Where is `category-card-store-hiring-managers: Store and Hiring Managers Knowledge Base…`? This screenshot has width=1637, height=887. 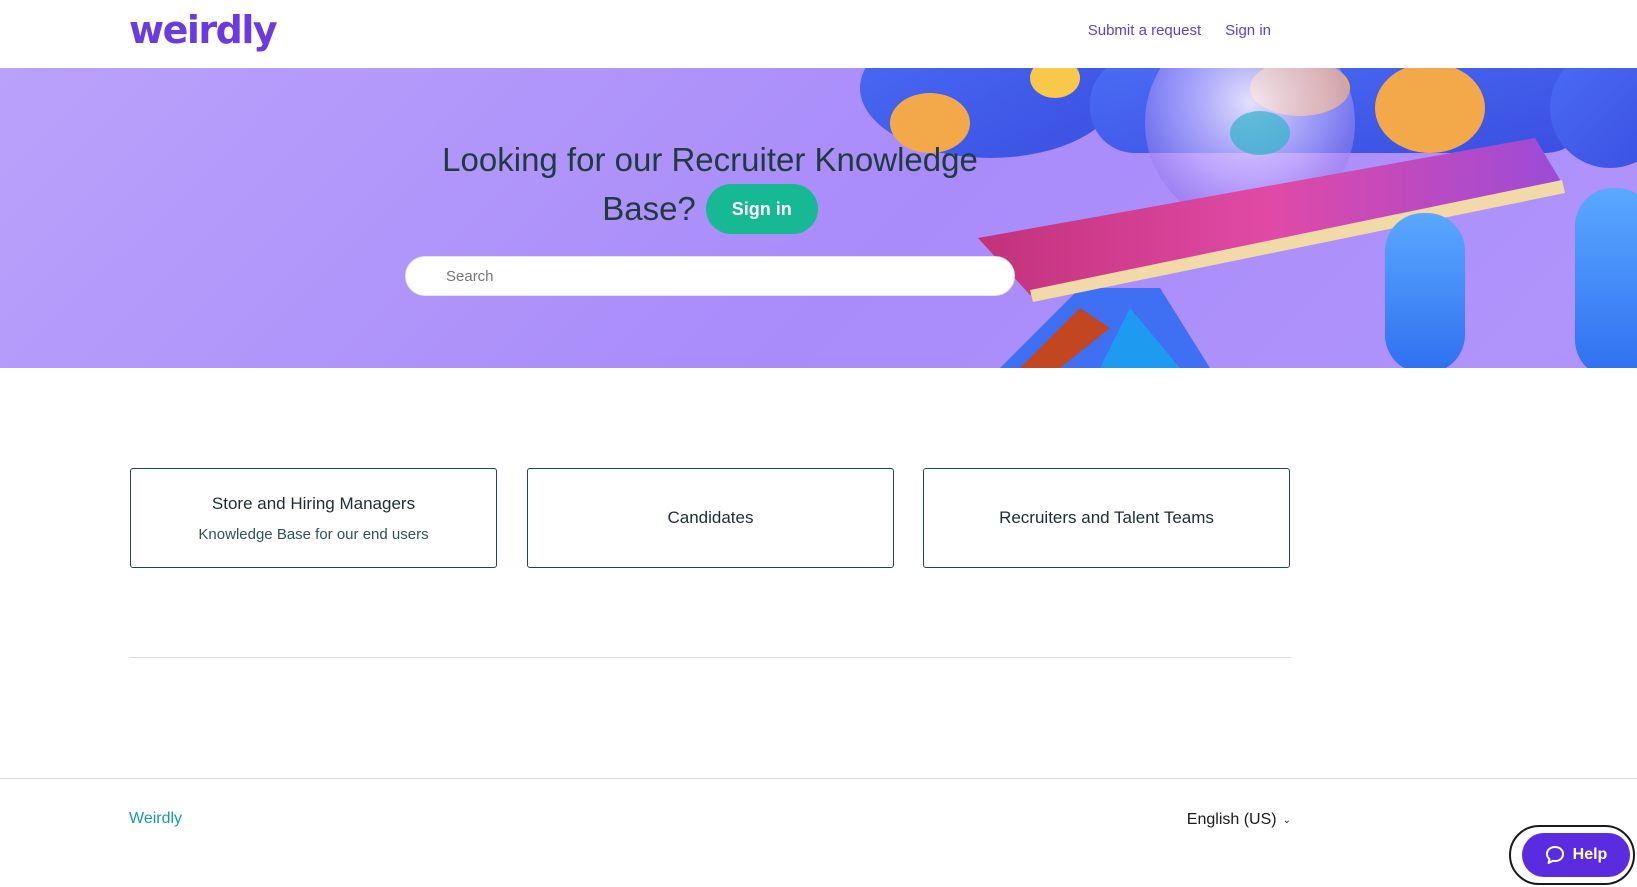 category-card-store-hiring-managers: Store and Hiring Managers Knowledge Base… is located at coordinates (313, 518).